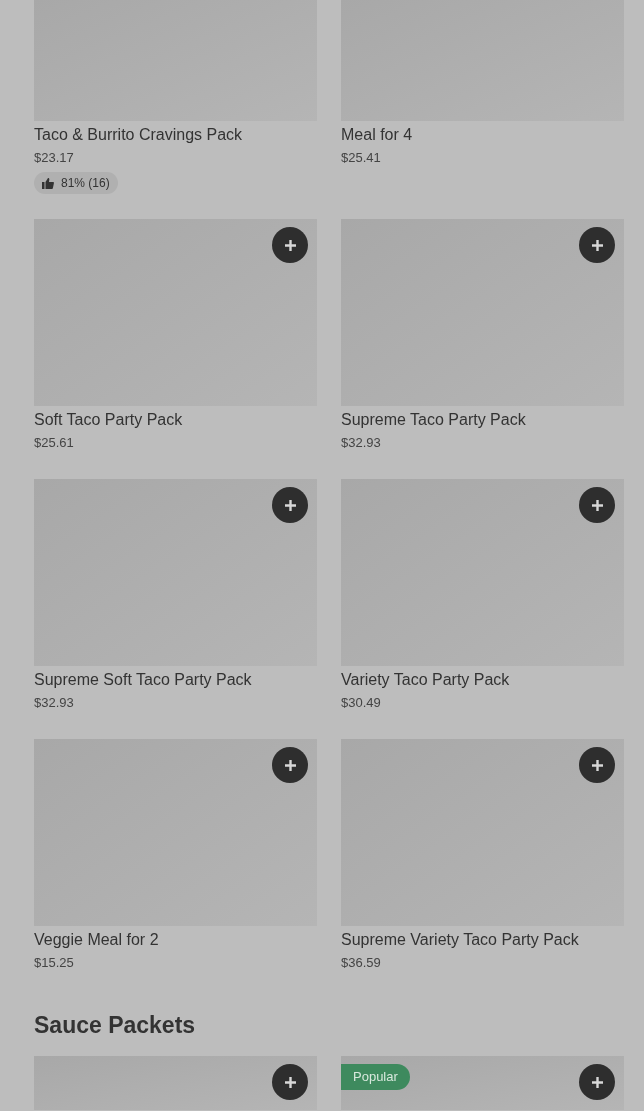 This screenshot has height=1111, width=644. Describe the element at coordinates (97, 940) in the screenshot. I see `product-name: Veggie Meal for 2` at that location.